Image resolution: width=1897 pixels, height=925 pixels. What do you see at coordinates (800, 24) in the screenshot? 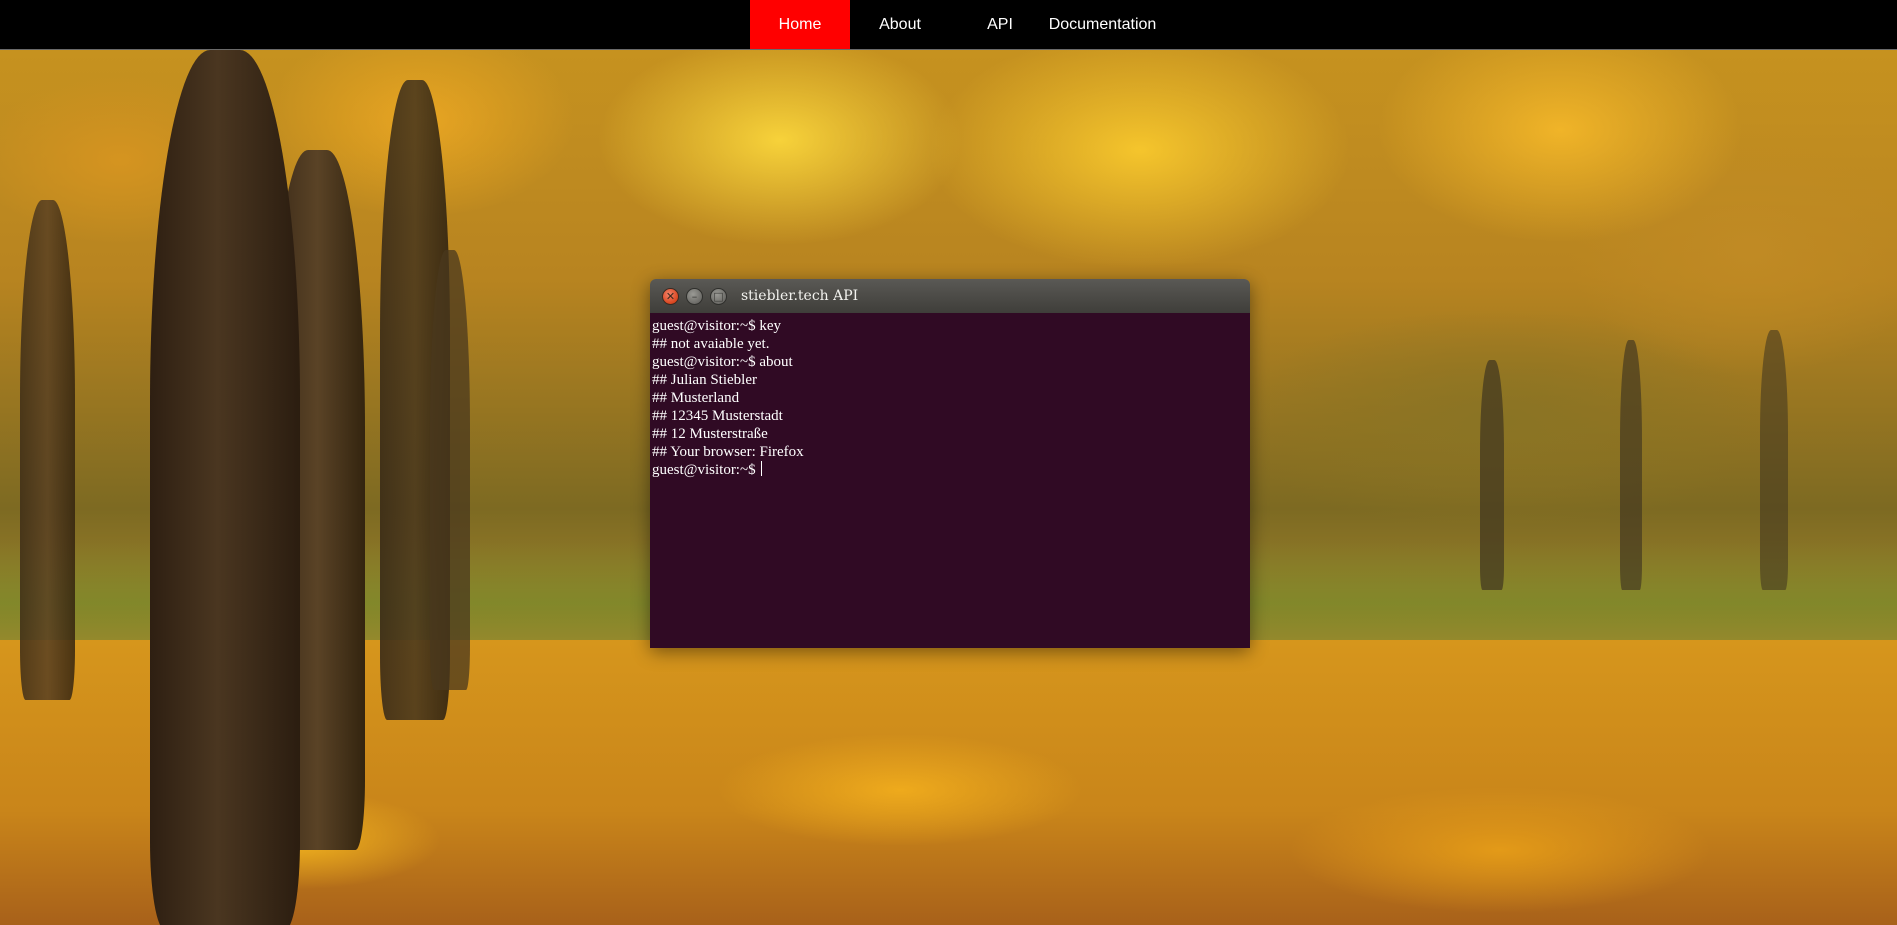
I see `nav-home: Home` at bounding box center [800, 24].